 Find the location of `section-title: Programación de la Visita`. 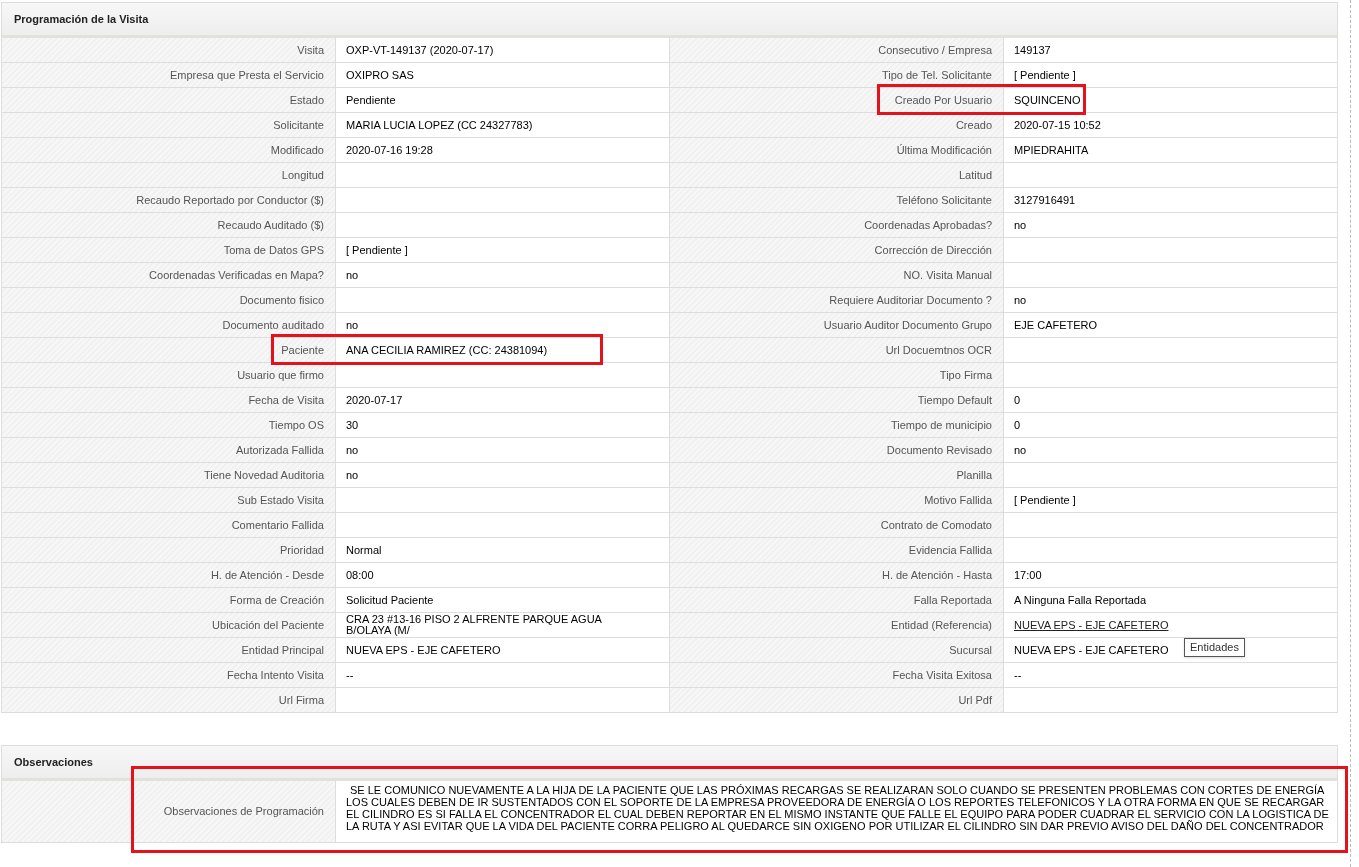

section-title: Programación de la Visita is located at coordinates (81, 19).